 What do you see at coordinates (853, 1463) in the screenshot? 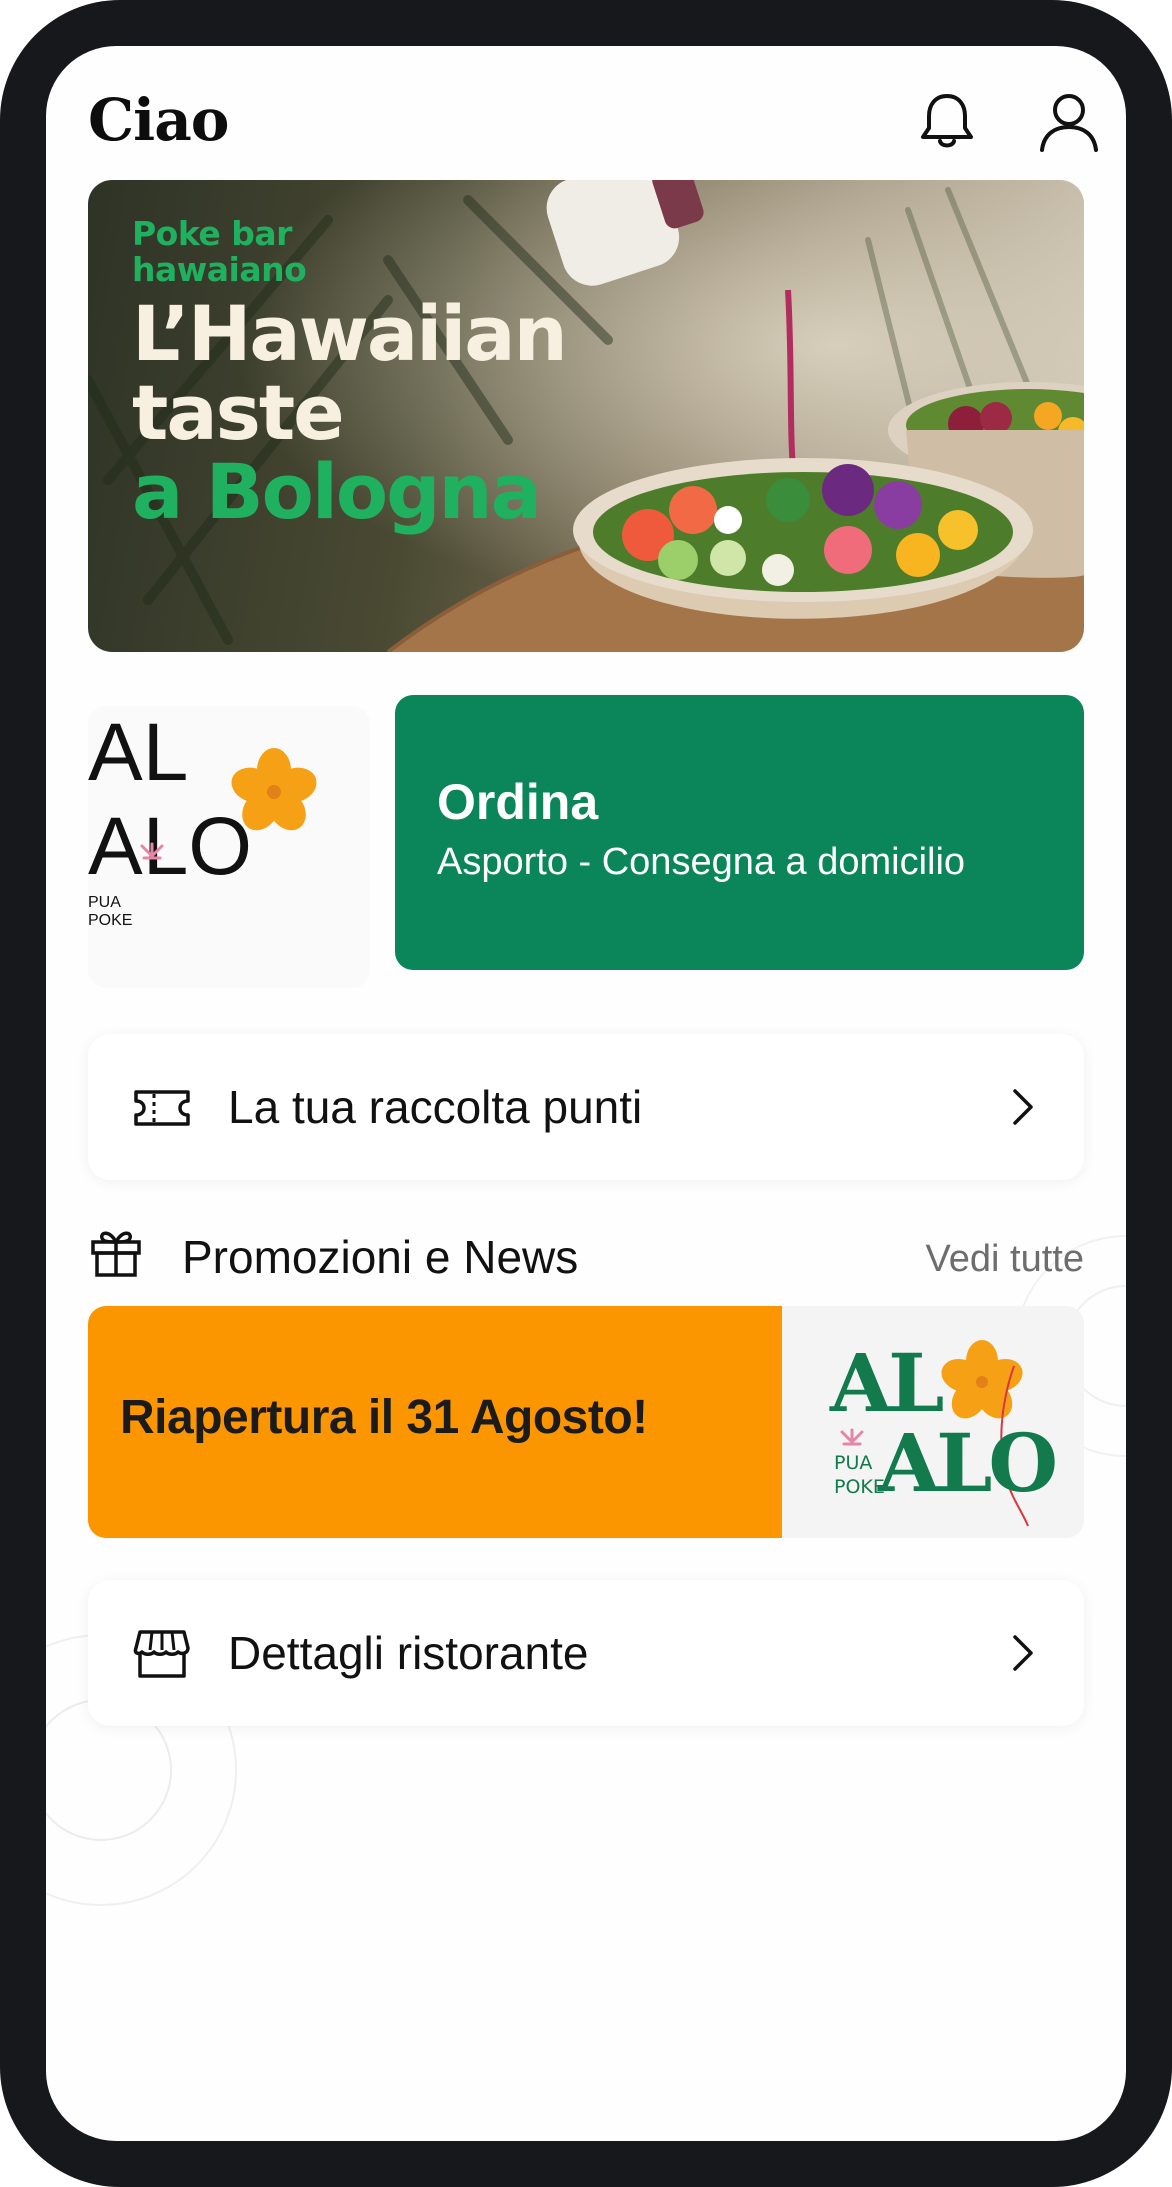
I see `promo-logo-small-pua: PUA` at bounding box center [853, 1463].